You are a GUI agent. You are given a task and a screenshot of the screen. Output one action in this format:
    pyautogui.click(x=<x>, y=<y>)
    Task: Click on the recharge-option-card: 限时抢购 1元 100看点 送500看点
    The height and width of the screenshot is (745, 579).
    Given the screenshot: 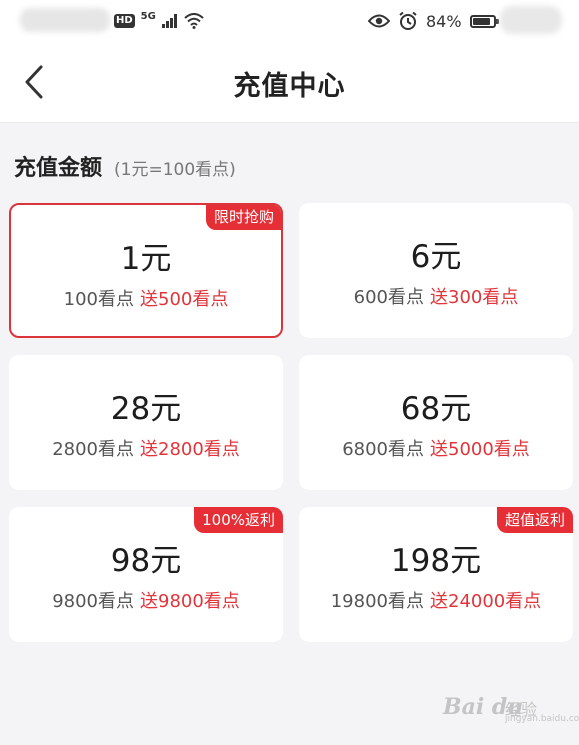 What is the action you would take?
    pyautogui.click(x=146, y=270)
    